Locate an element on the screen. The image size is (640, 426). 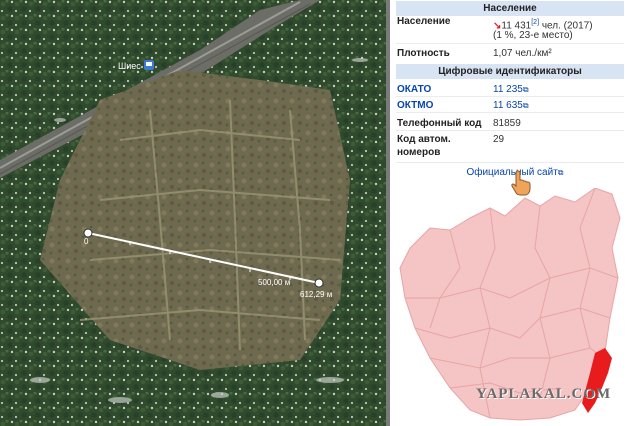
oktmo-value: 11 635 is located at coordinates (508, 105).